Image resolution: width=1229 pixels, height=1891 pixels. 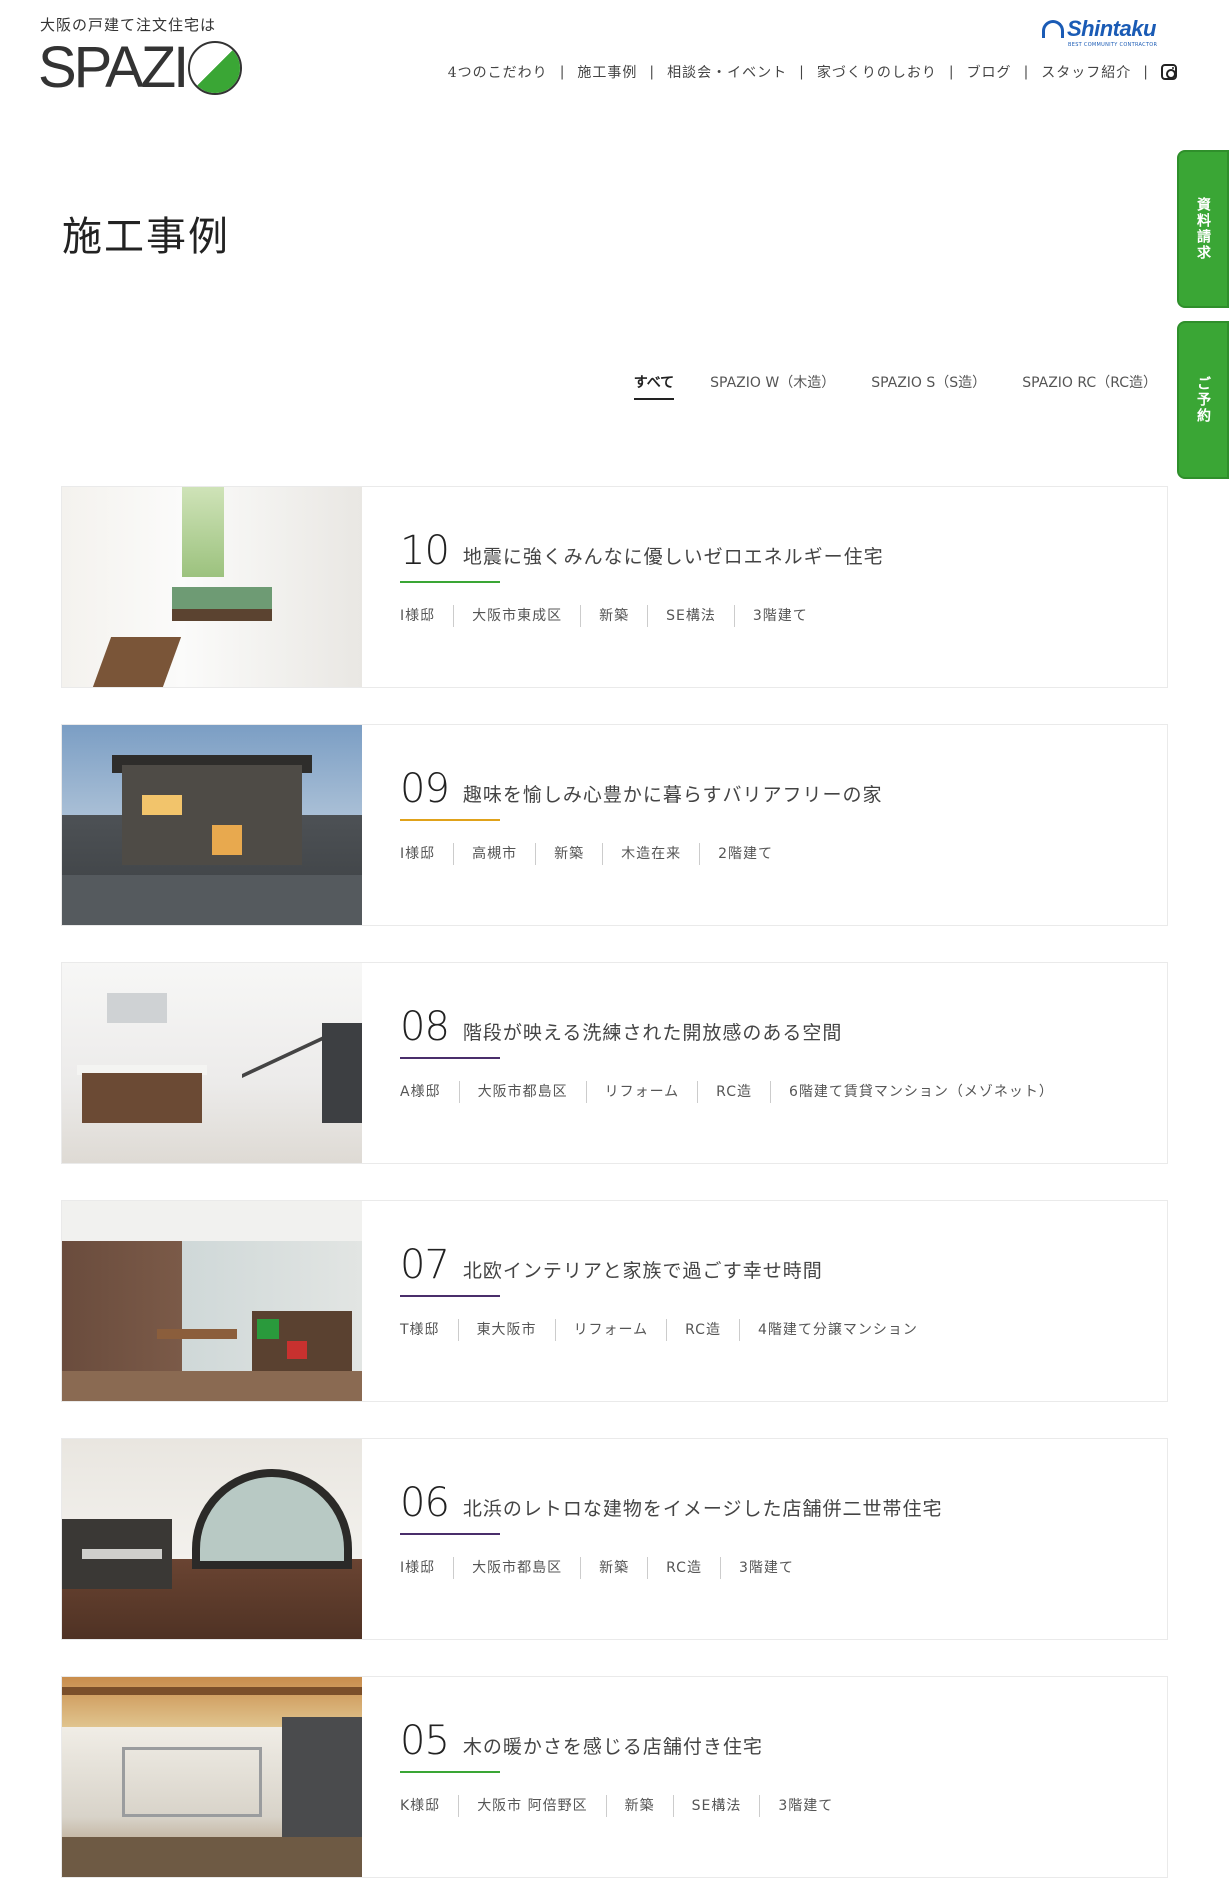 I want to click on brand-name: Shintaku, so click(x=1111, y=28).